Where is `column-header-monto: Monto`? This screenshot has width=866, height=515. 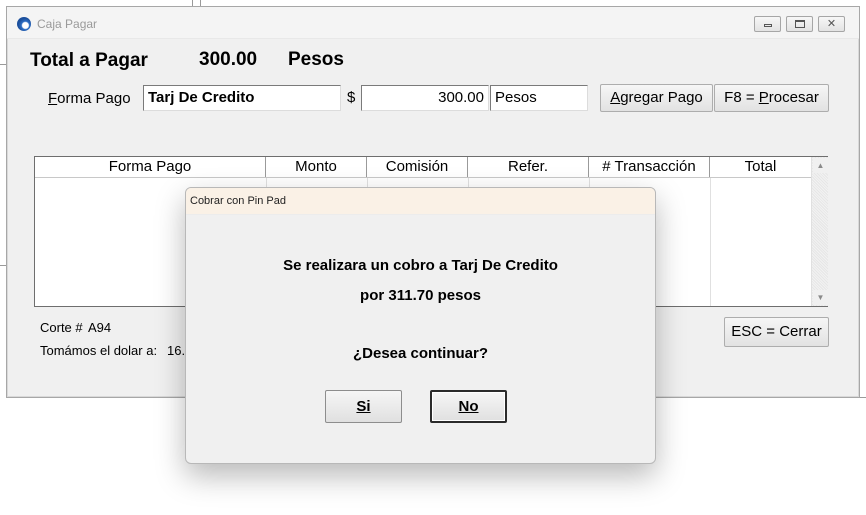
column-header-monto: Monto is located at coordinates (316, 167).